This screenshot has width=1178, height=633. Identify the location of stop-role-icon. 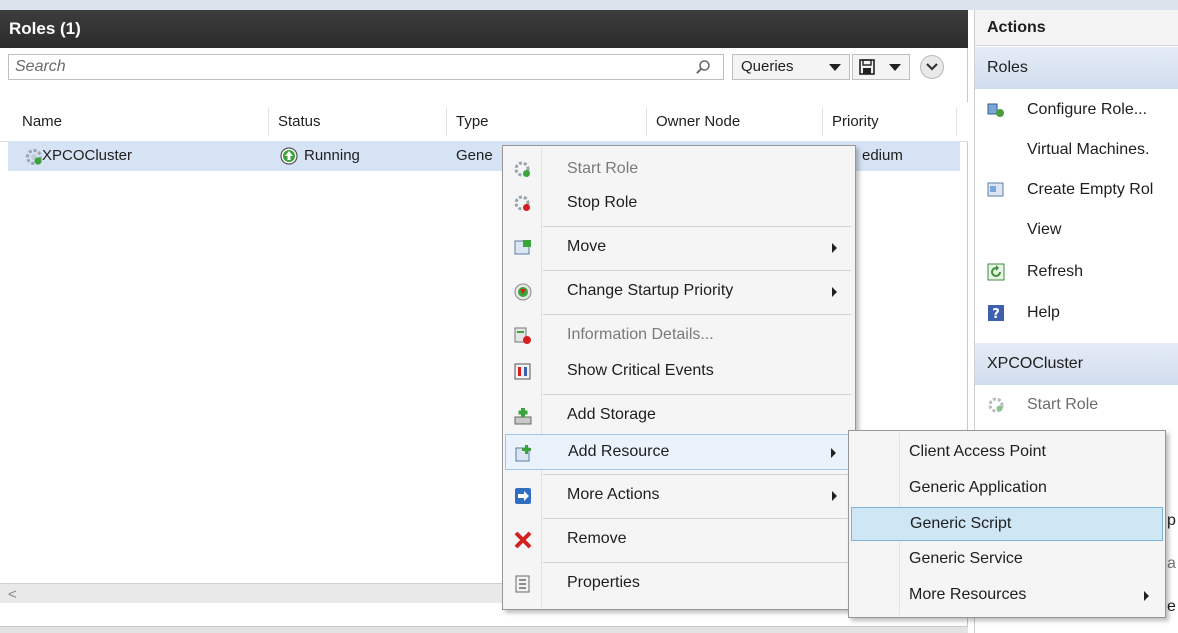
(522, 203).